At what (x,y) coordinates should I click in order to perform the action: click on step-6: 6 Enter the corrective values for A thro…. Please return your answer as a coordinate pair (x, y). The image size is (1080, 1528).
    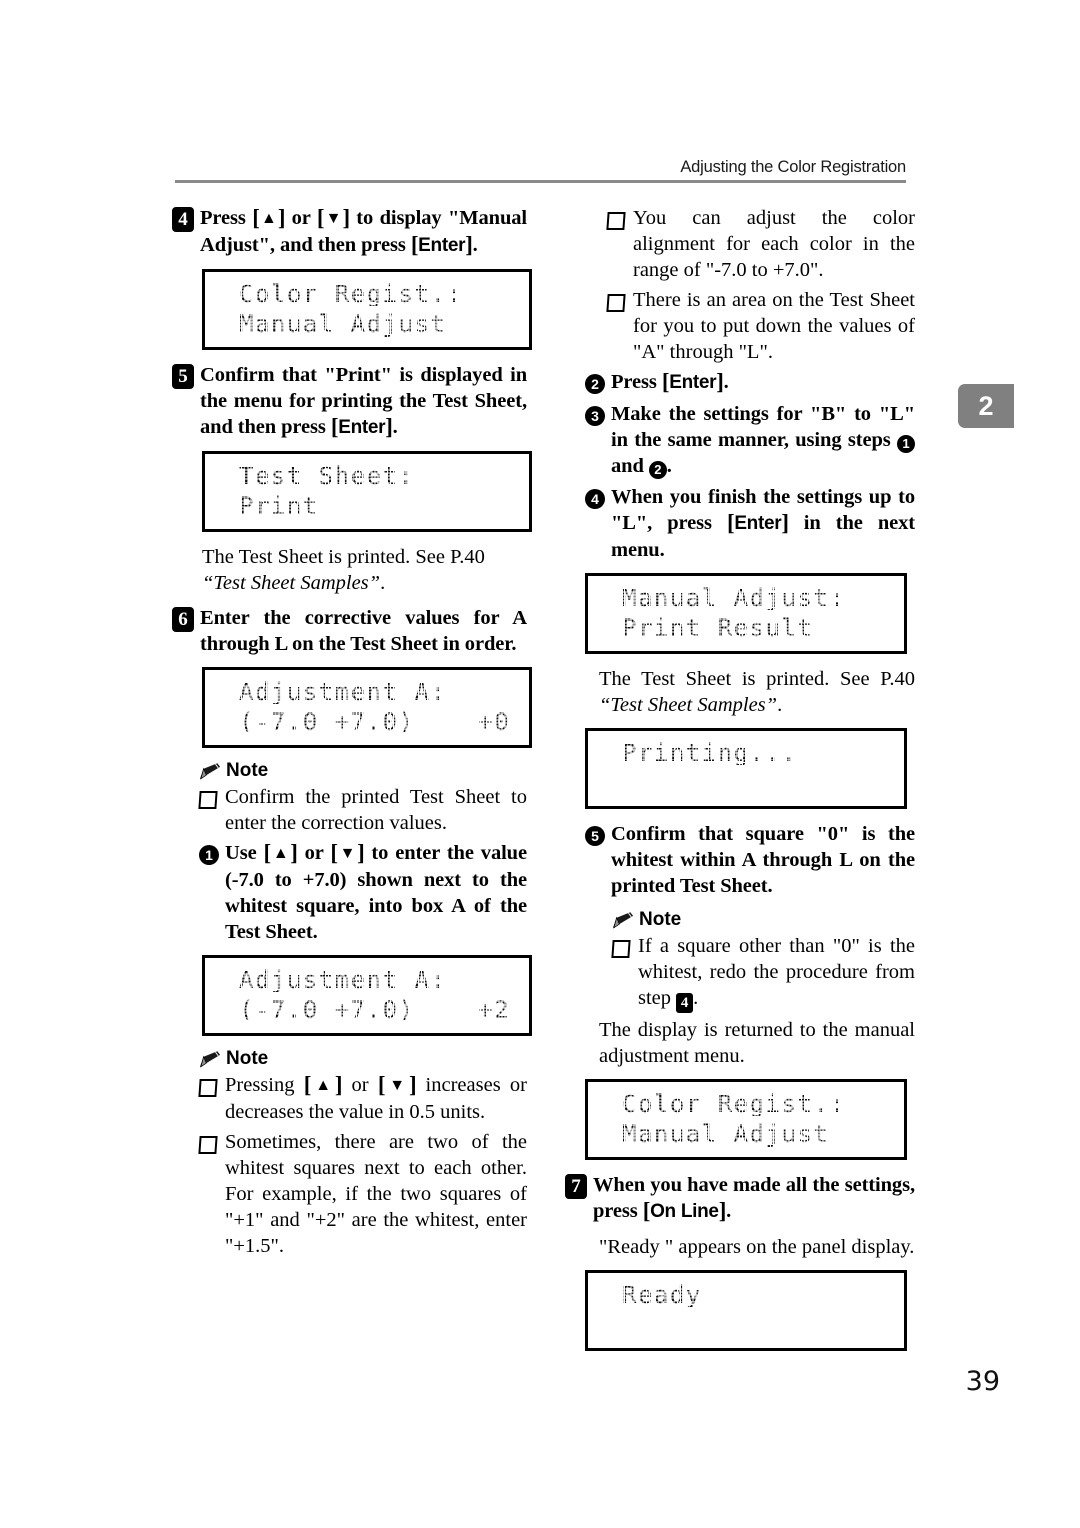
    Looking at the image, I should click on (349, 631).